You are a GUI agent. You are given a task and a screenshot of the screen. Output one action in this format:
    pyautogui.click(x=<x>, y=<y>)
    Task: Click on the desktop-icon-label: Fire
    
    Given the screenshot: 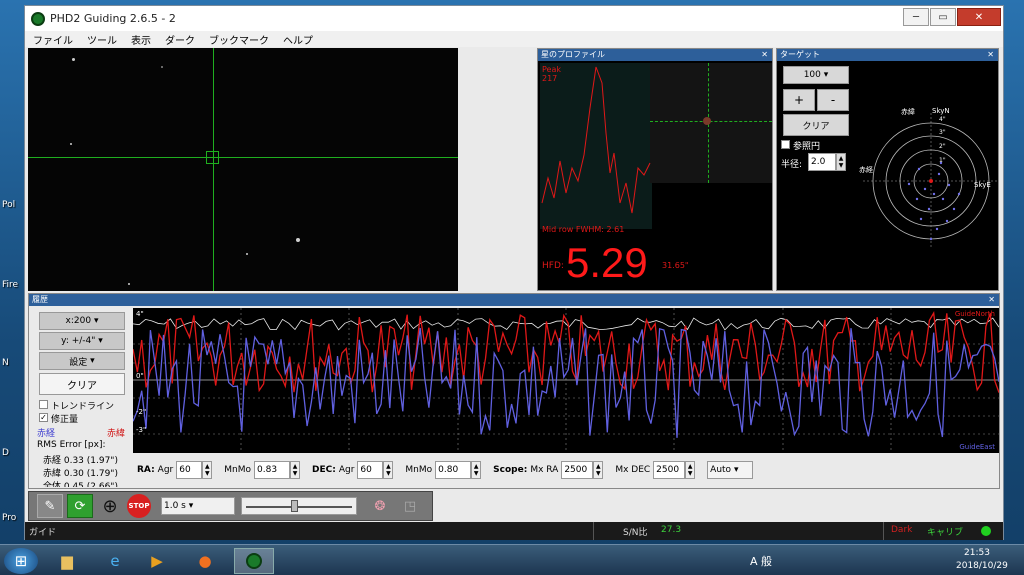 What is the action you would take?
    pyautogui.click(x=10, y=285)
    